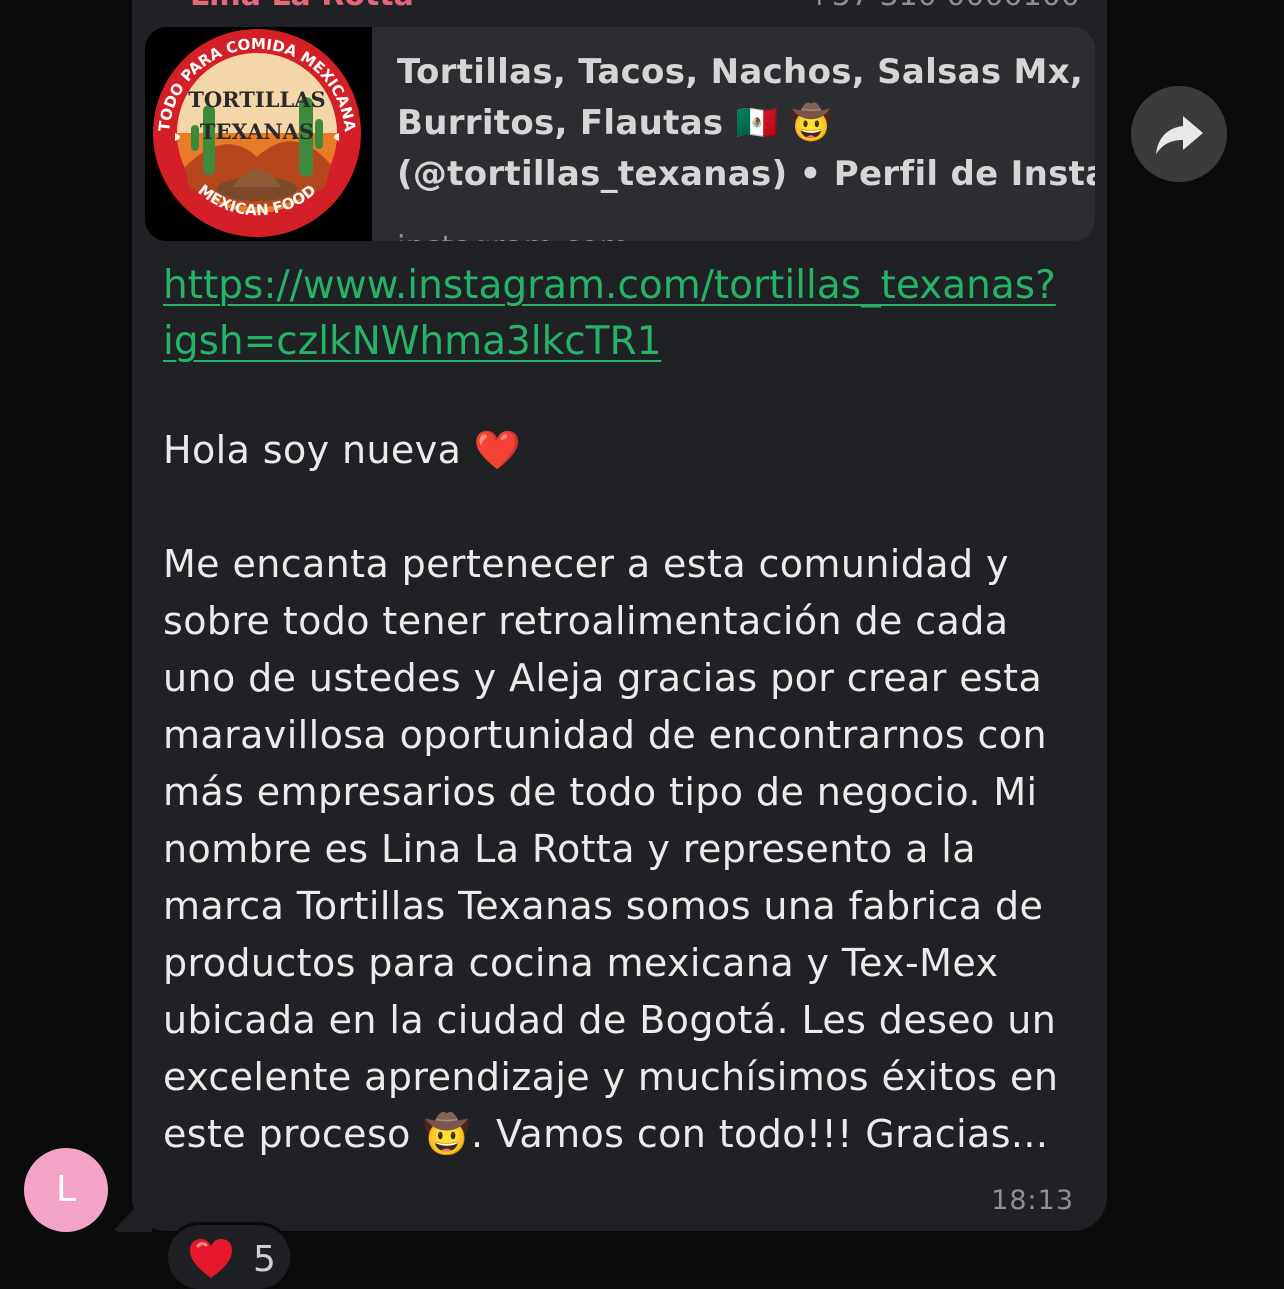 The image size is (1284, 1289). I want to click on preview-domain: instagram.com, so click(513, 235).